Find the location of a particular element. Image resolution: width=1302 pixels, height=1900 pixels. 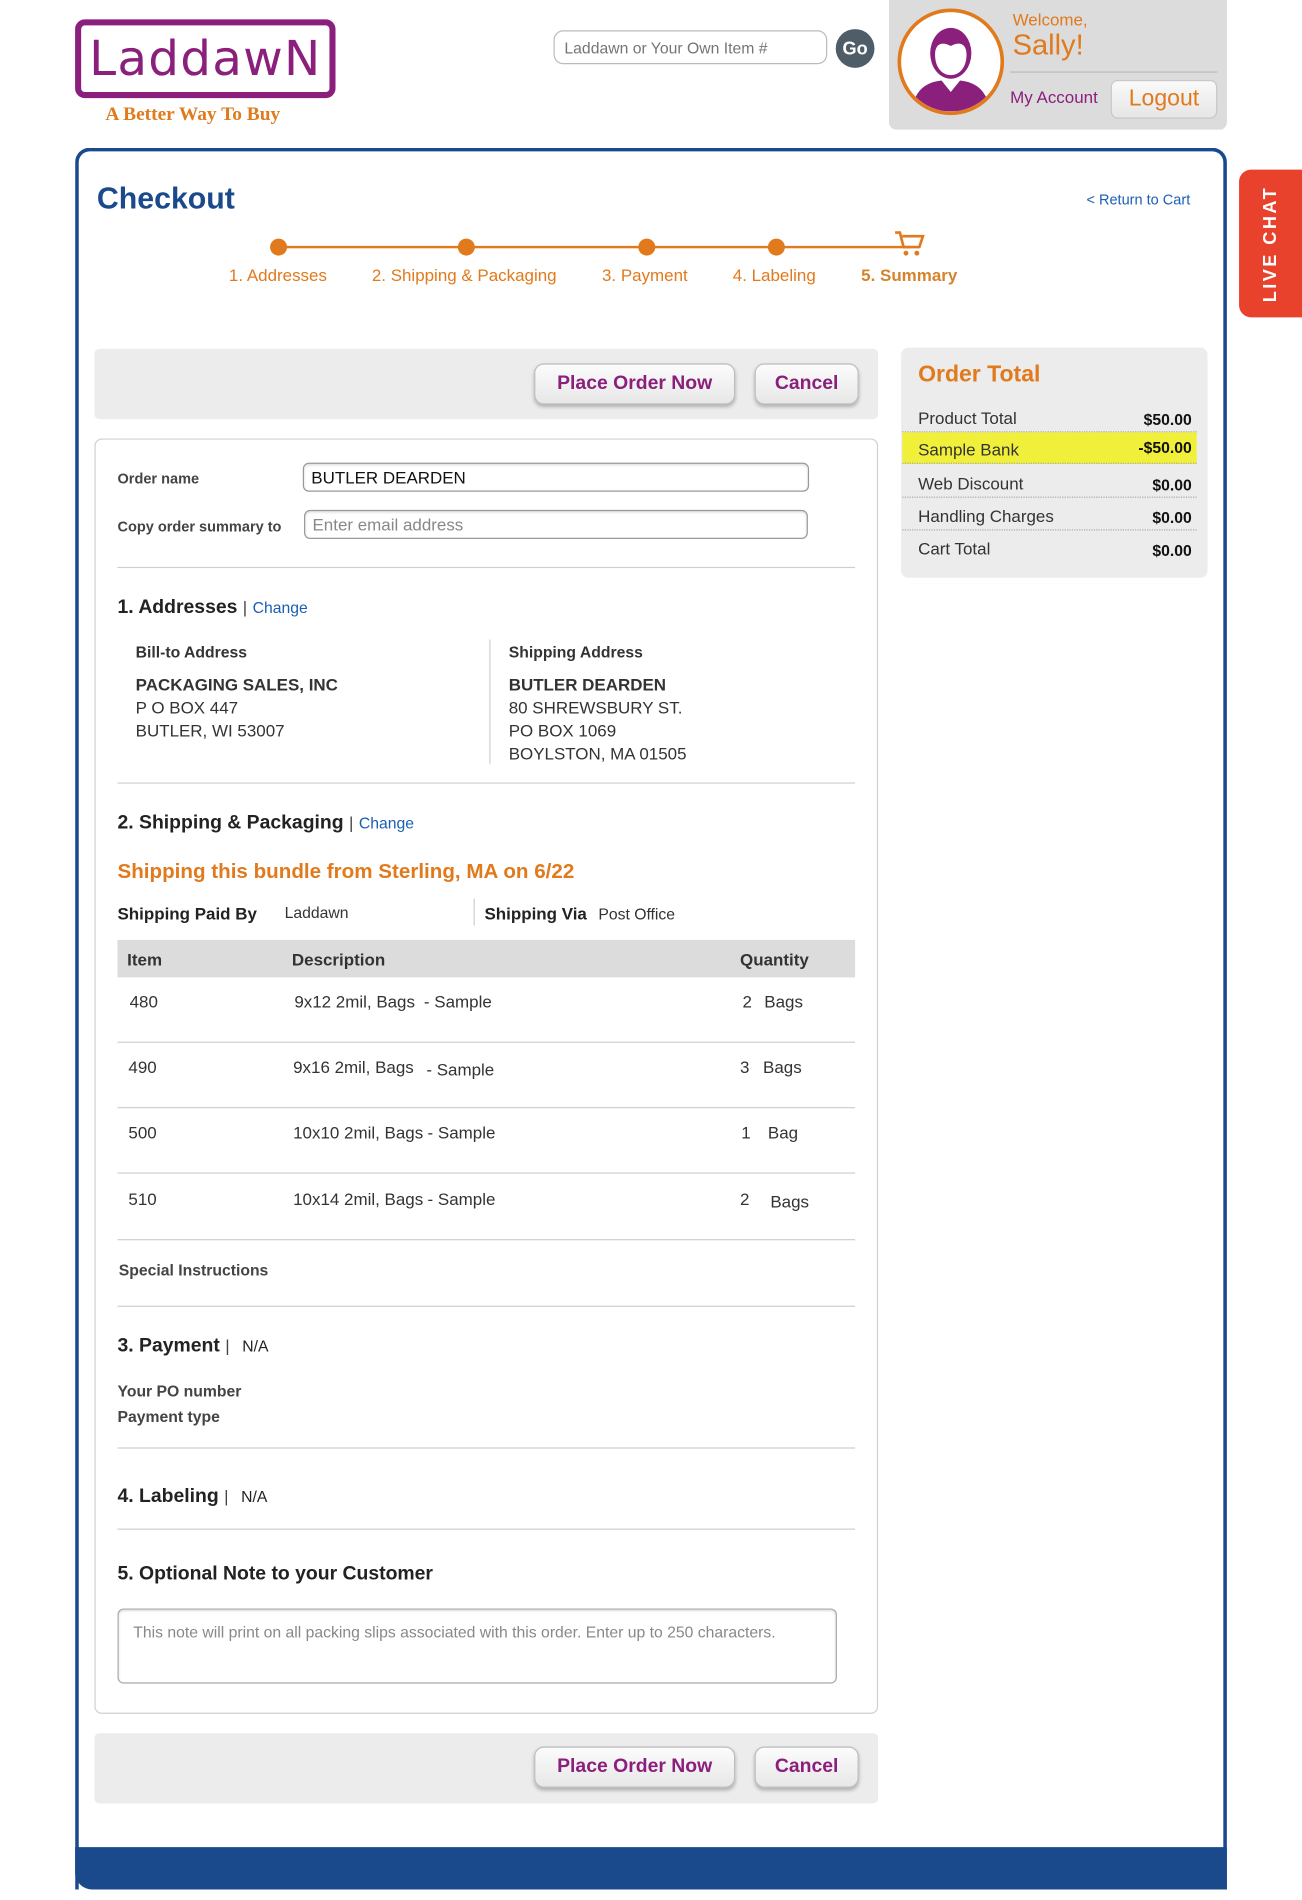

labeling-heading: 4. Labeling | N/A is located at coordinates (192, 1497).